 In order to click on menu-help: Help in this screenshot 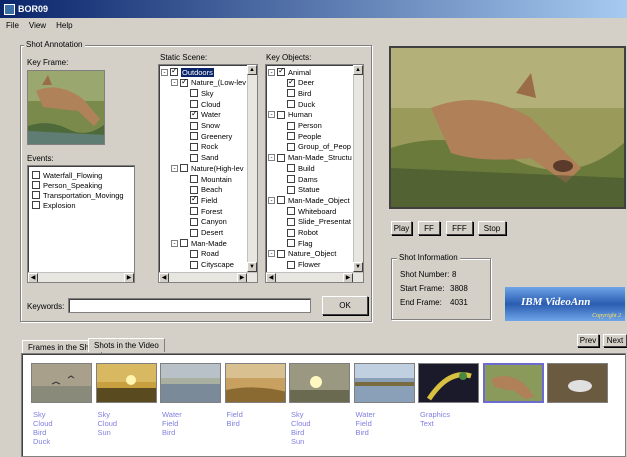, I will do `click(64, 25)`.